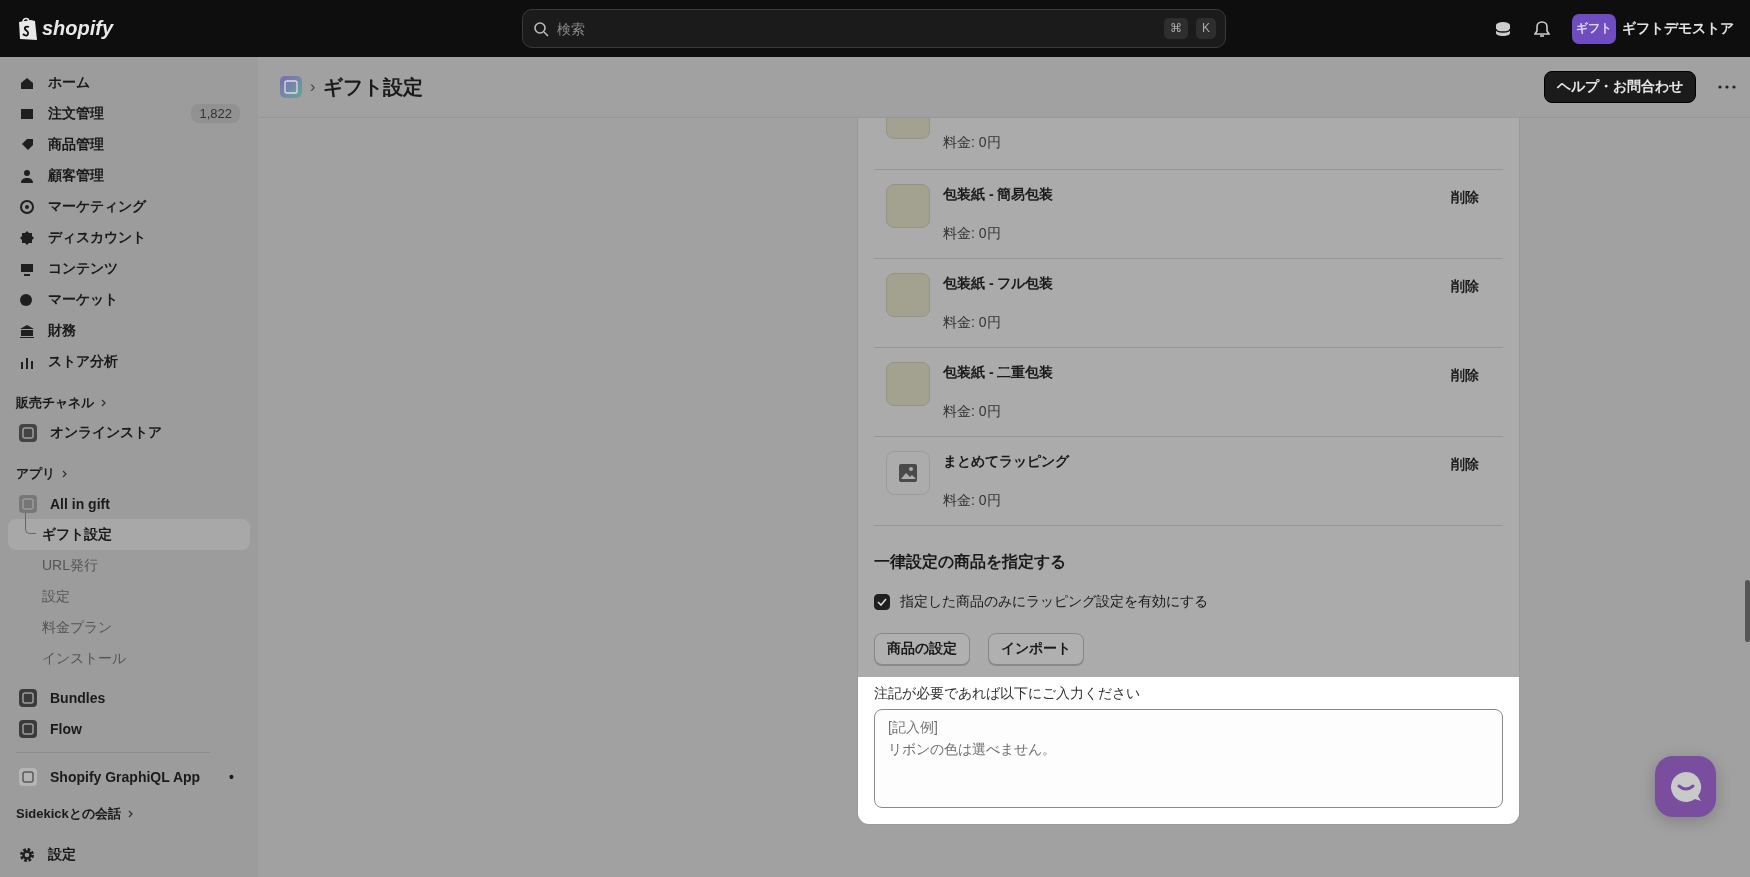  What do you see at coordinates (129, 503) in the screenshot?
I see `nav-item: All in gift` at bounding box center [129, 503].